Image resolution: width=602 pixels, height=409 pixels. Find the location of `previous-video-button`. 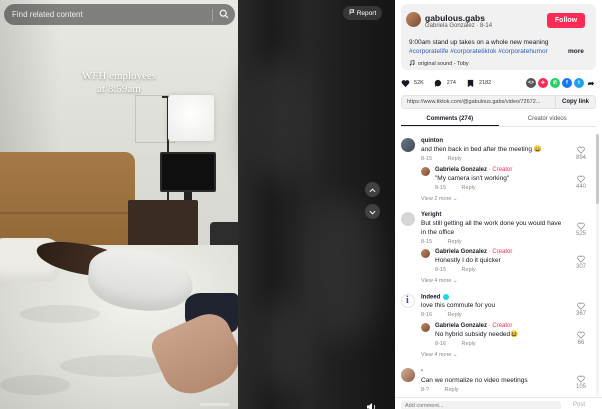

previous-video-button is located at coordinates (372, 189).